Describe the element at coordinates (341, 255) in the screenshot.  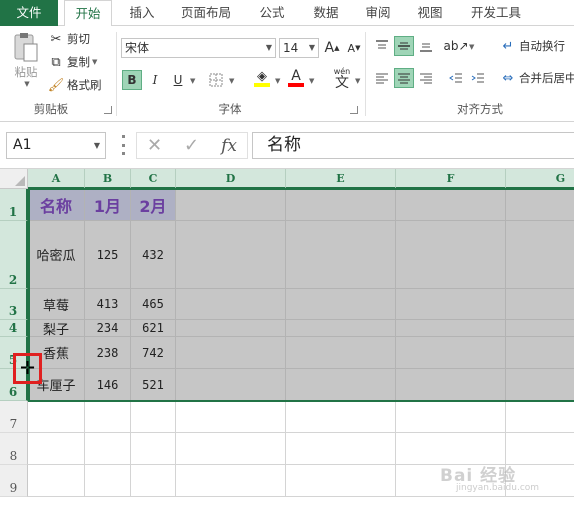
I see `cell-e2` at that location.